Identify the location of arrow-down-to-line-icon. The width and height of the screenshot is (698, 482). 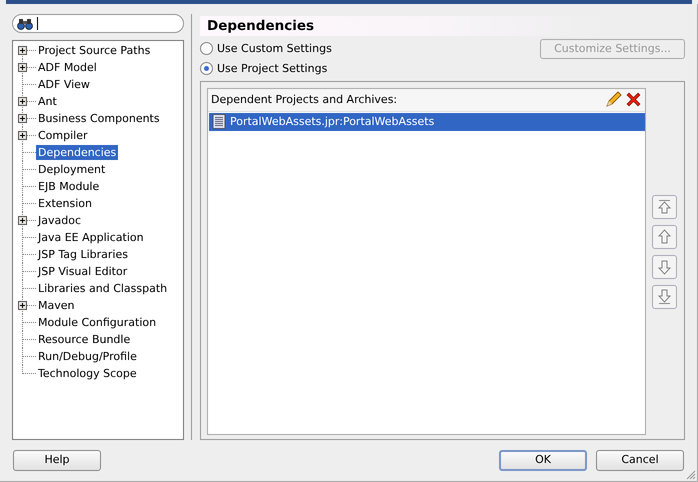
(664, 296).